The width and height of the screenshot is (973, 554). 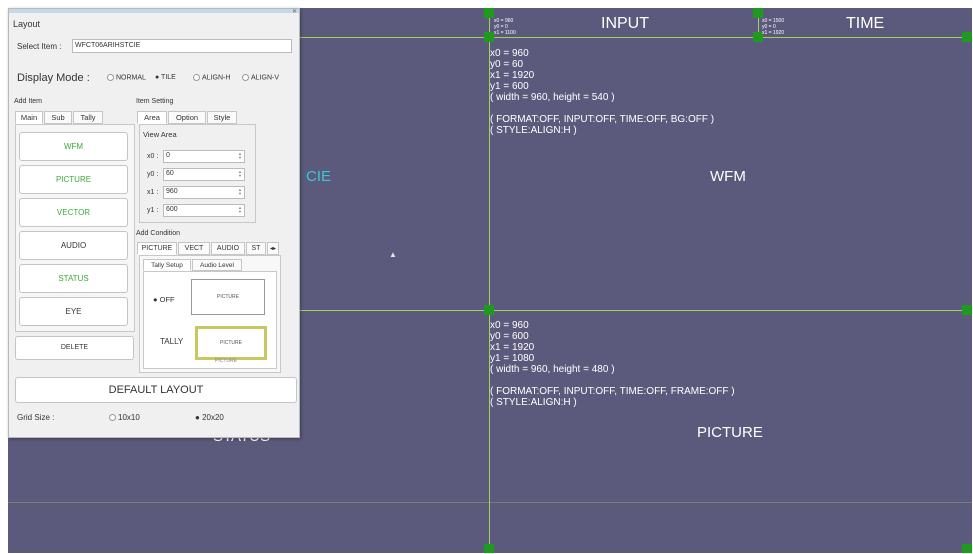 I want to click on grid-line-bottom, so click(x=490, y=502).